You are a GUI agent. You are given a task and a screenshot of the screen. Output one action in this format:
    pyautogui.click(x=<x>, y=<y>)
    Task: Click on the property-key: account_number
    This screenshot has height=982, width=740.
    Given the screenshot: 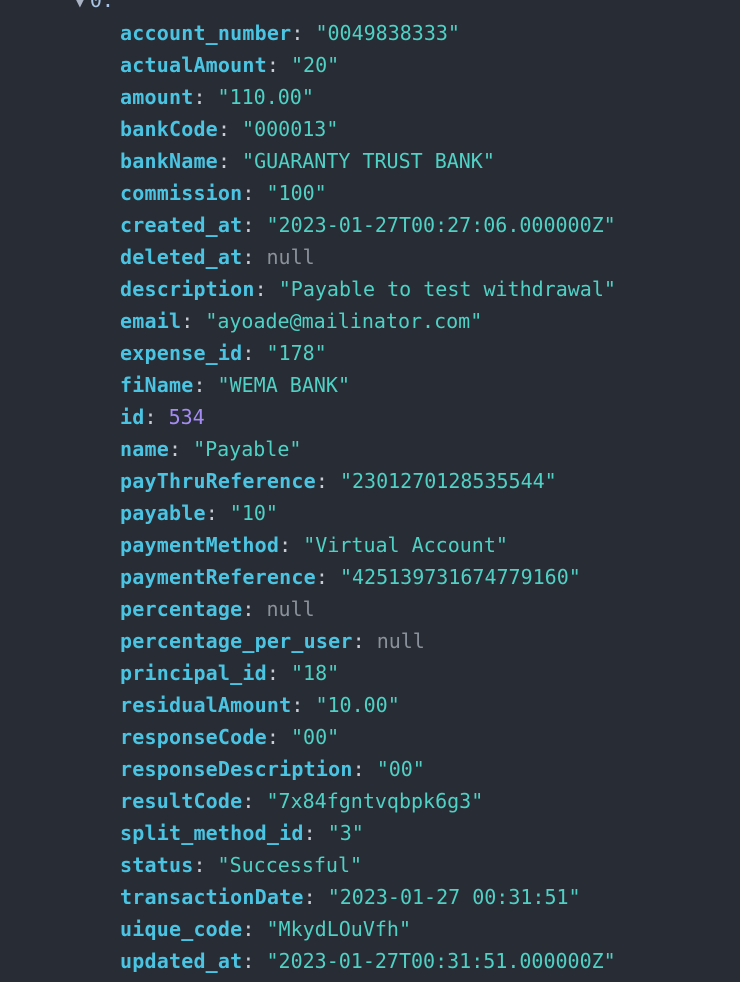 What is the action you would take?
    pyautogui.click(x=206, y=33)
    